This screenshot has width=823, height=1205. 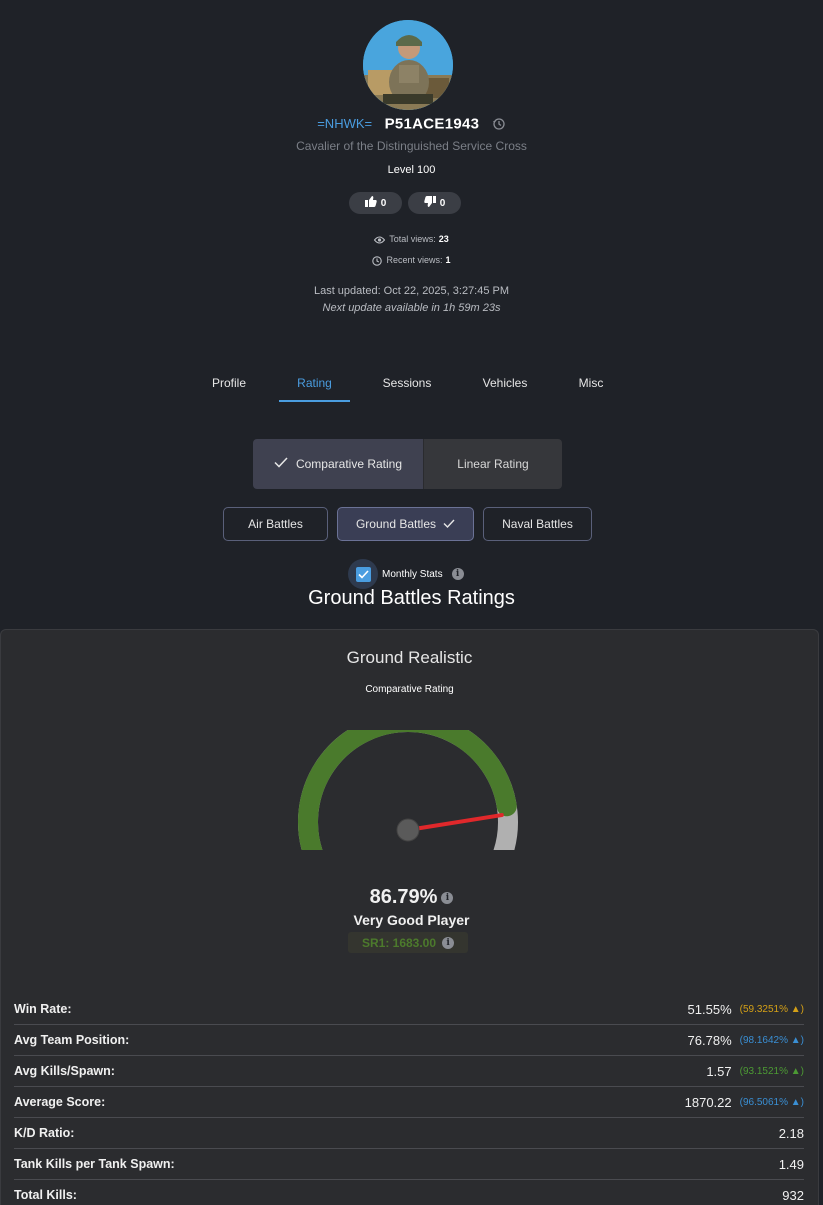 I want to click on rating-percent: 86.79% i, so click(x=411, y=897).